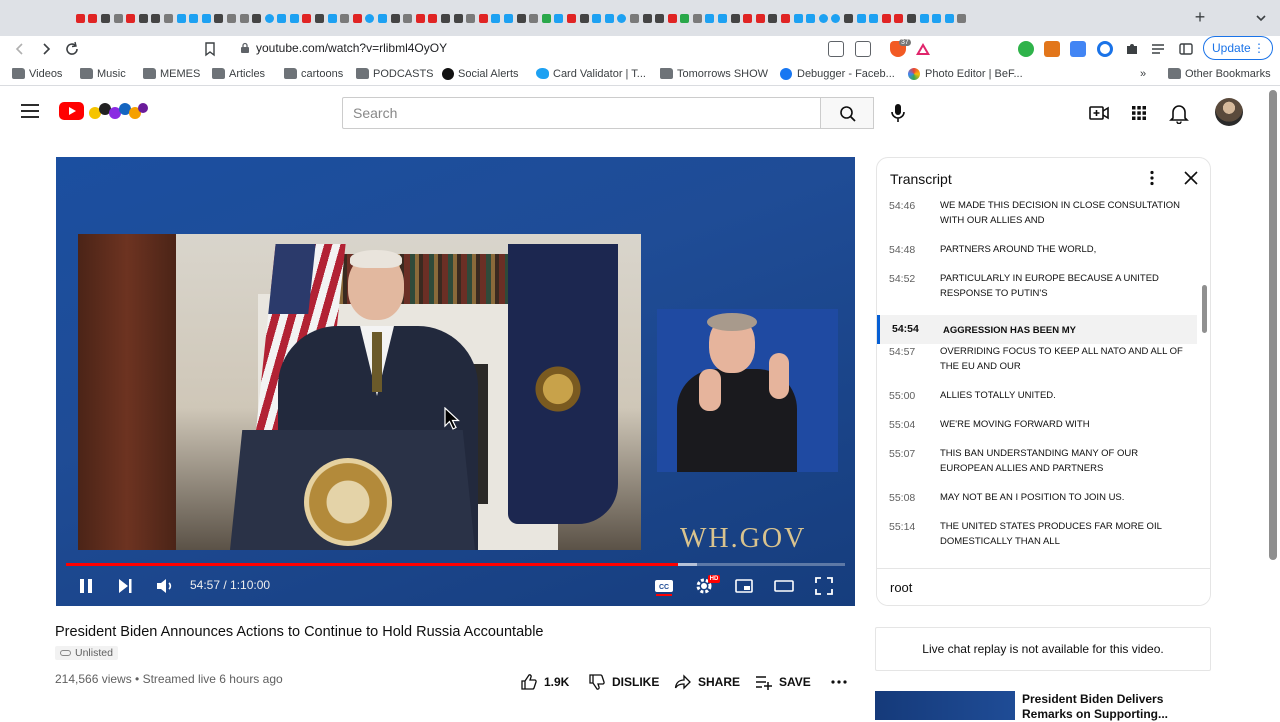 The width and height of the screenshot is (1280, 722). I want to click on forward-arrow-icon, so click(46, 49).